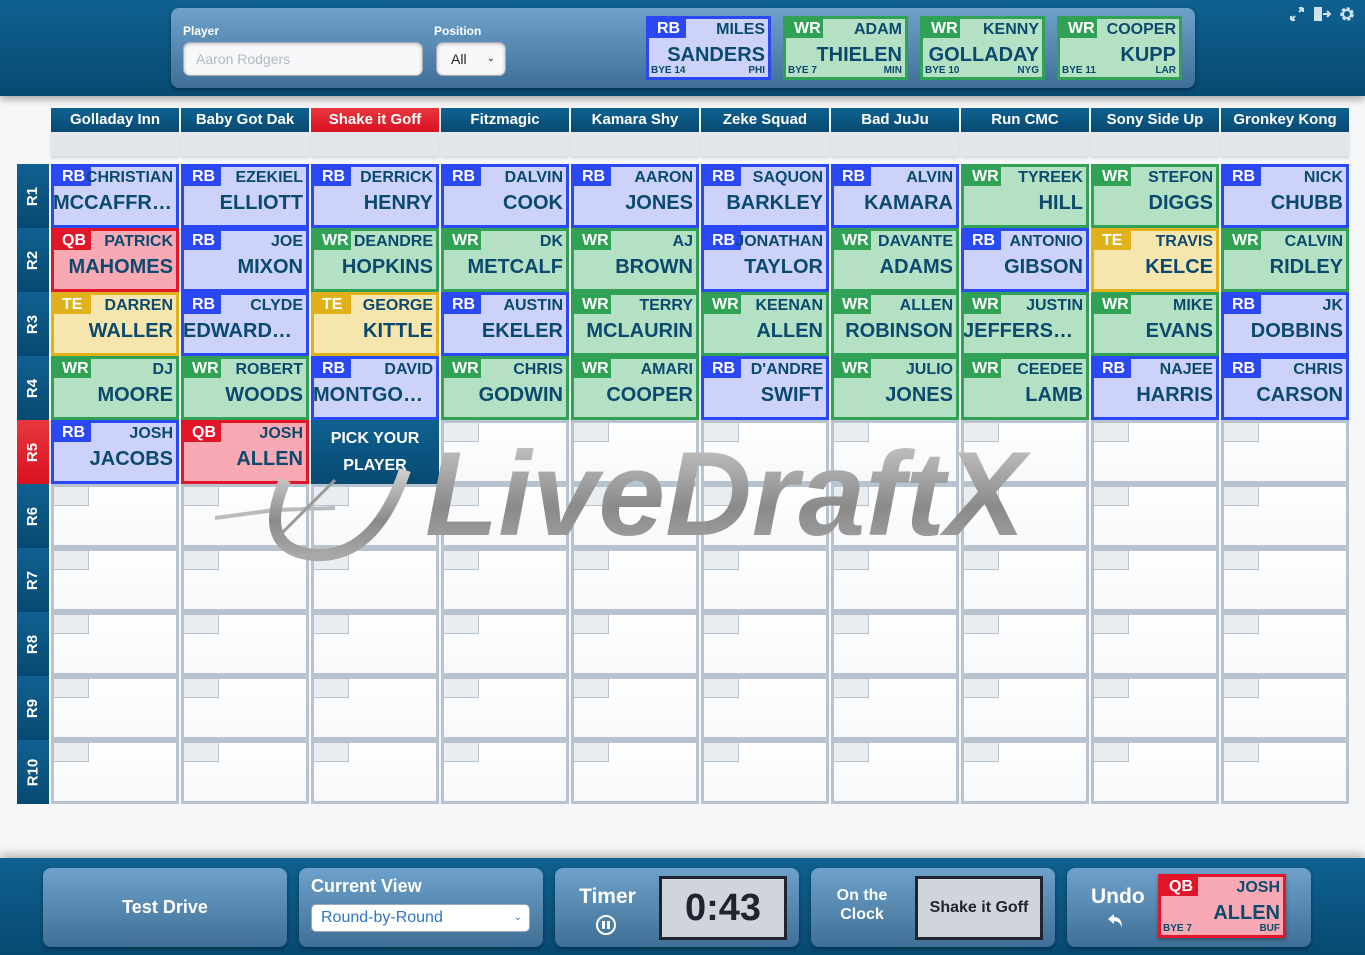 Image resolution: width=1365 pixels, height=955 pixels. Describe the element at coordinates (635, 196) in the screenshot. I see `drafted-player-card: RB AARON JONES` at that location.